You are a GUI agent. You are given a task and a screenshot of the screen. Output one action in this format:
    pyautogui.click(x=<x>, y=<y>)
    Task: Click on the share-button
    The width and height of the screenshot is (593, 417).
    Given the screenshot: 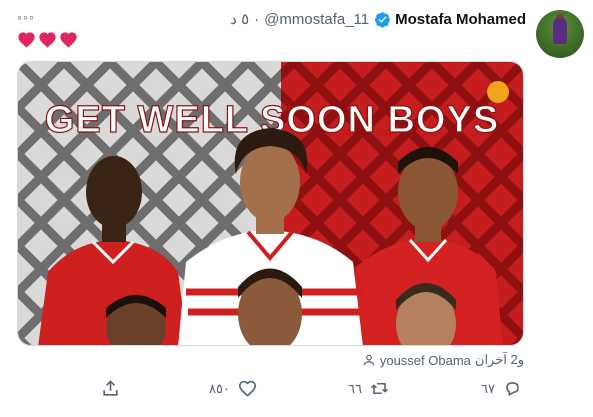 What is the action you would take?
    pyautogui.click(x=114, y=388)
    